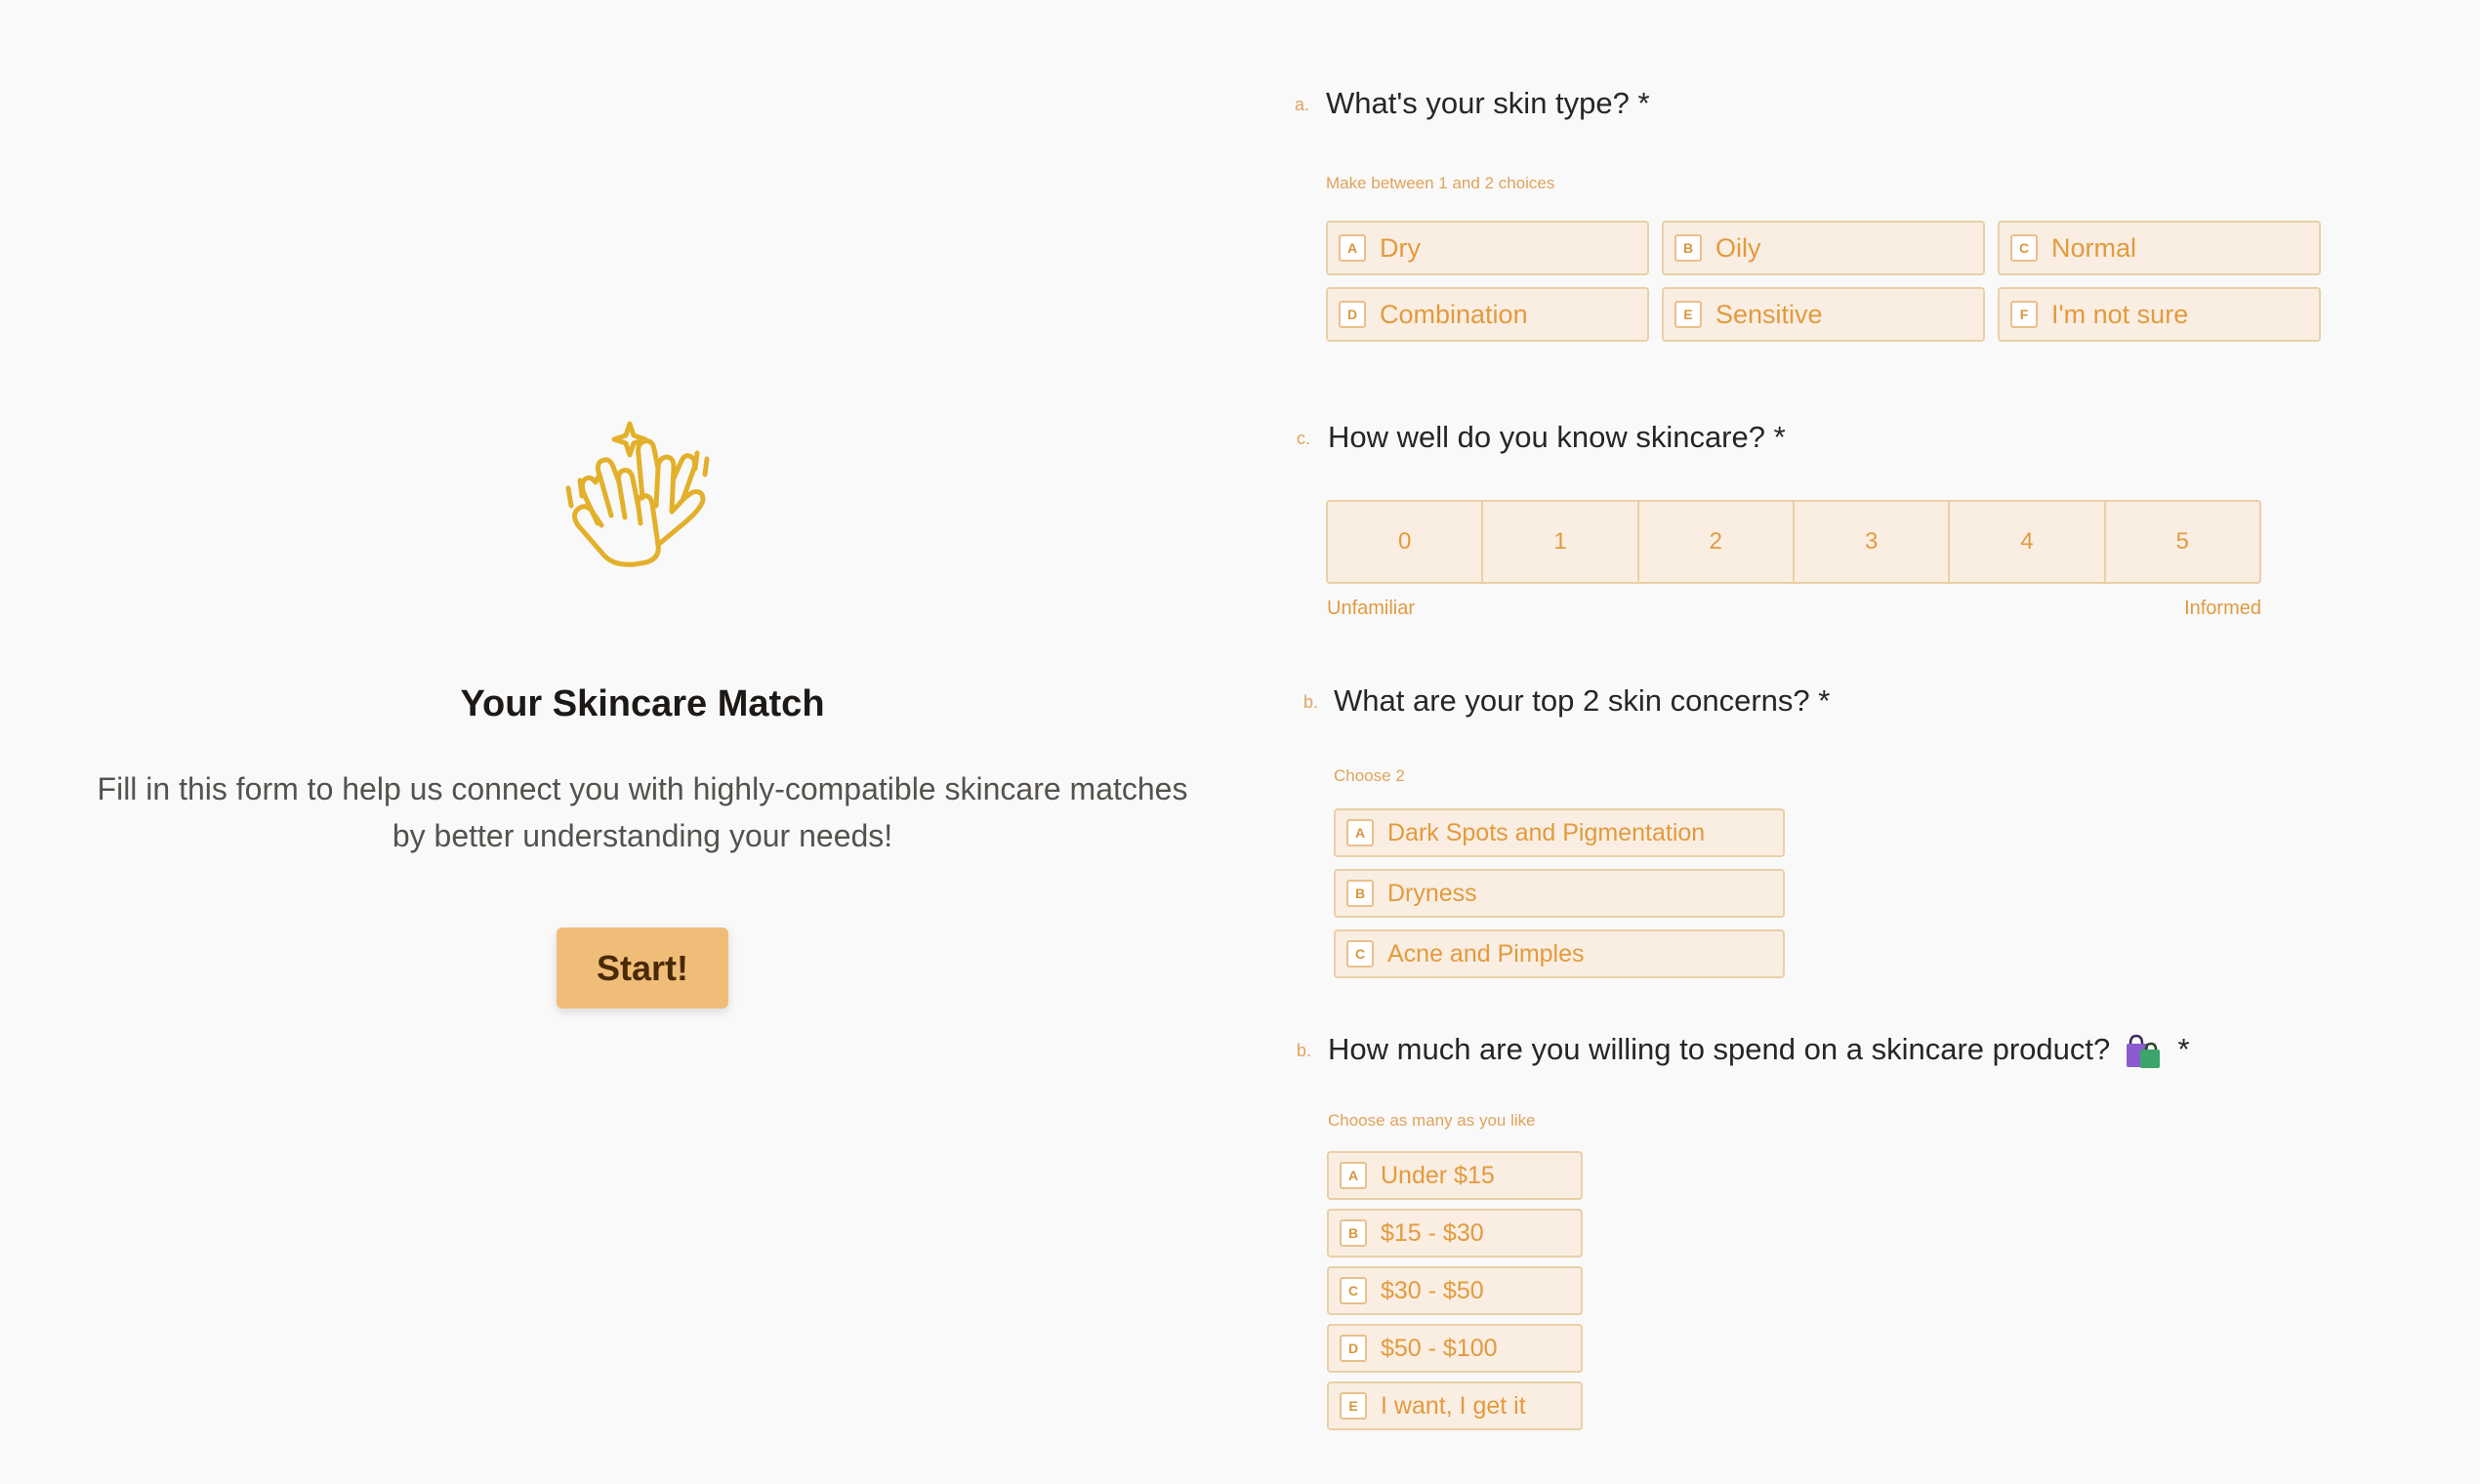 The height and width of the screenshot is (1484, 2480). I want to click on choice-label: Normal, so click(2094, 248).